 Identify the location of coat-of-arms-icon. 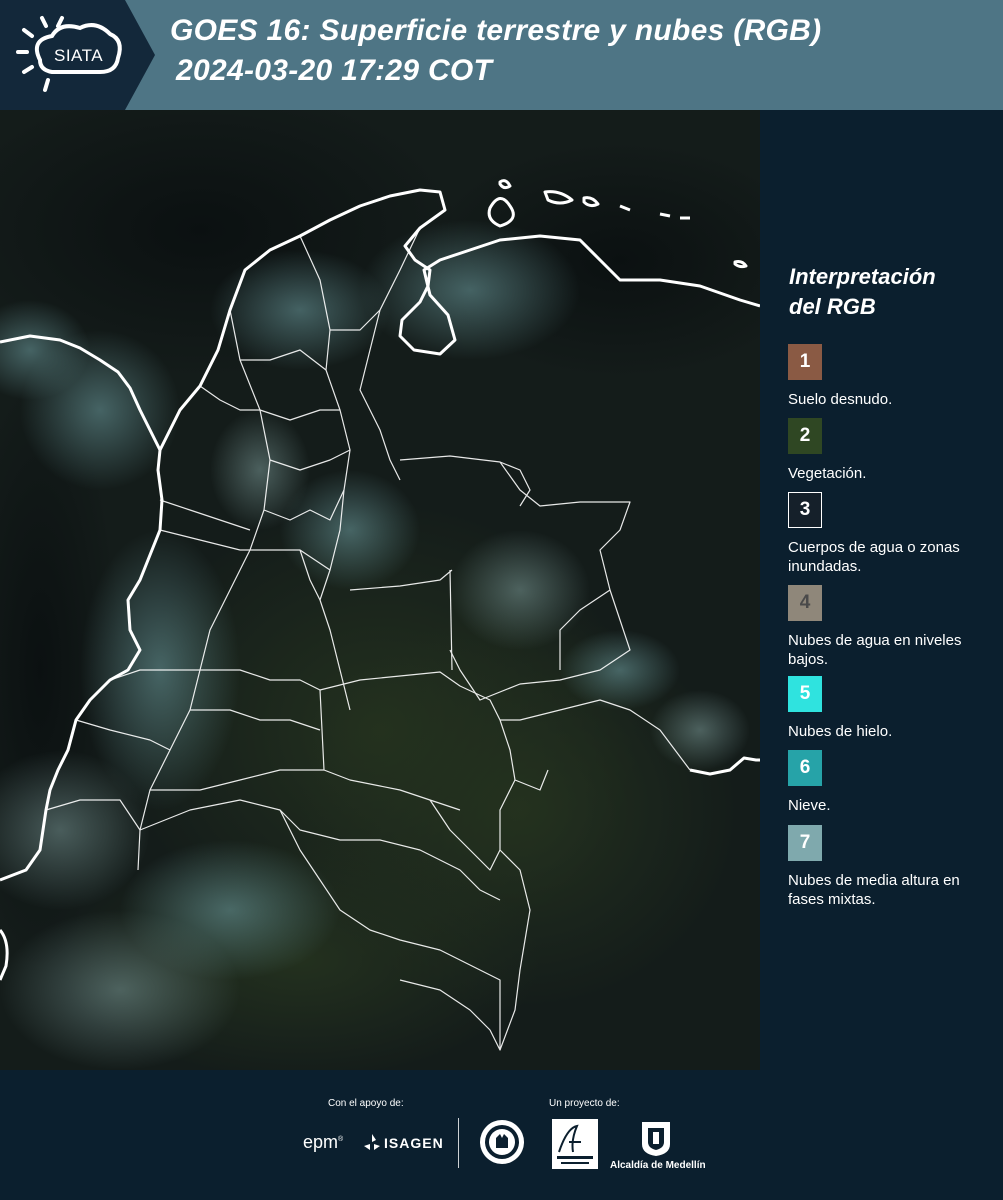
(656, 1139).